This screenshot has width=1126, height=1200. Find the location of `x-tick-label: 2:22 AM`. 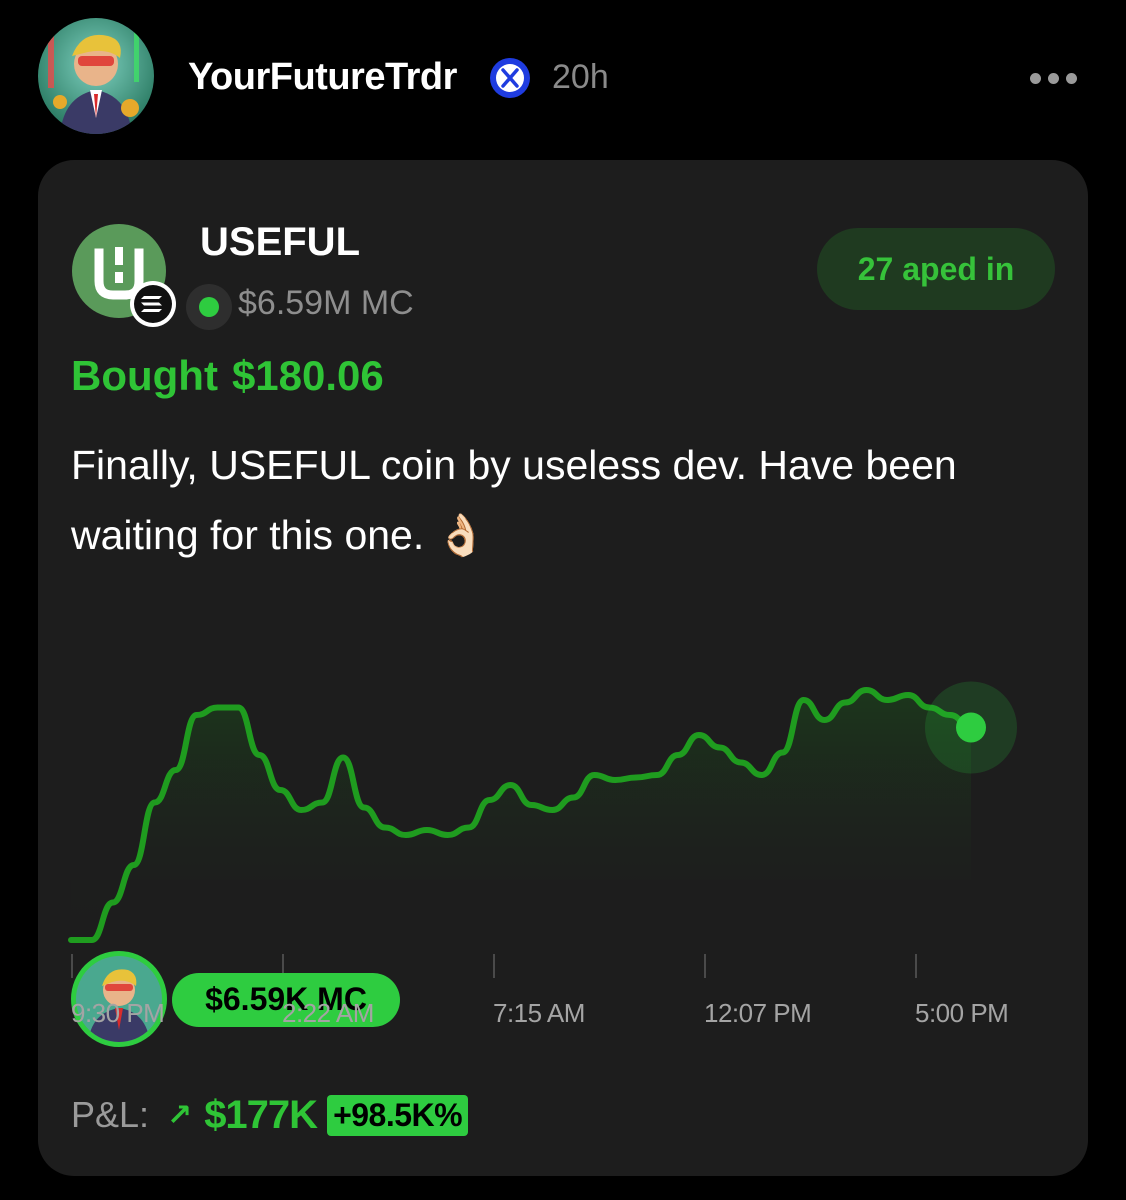

x-tick-label: 2:22 AM is located at coordinates (328, 1013).